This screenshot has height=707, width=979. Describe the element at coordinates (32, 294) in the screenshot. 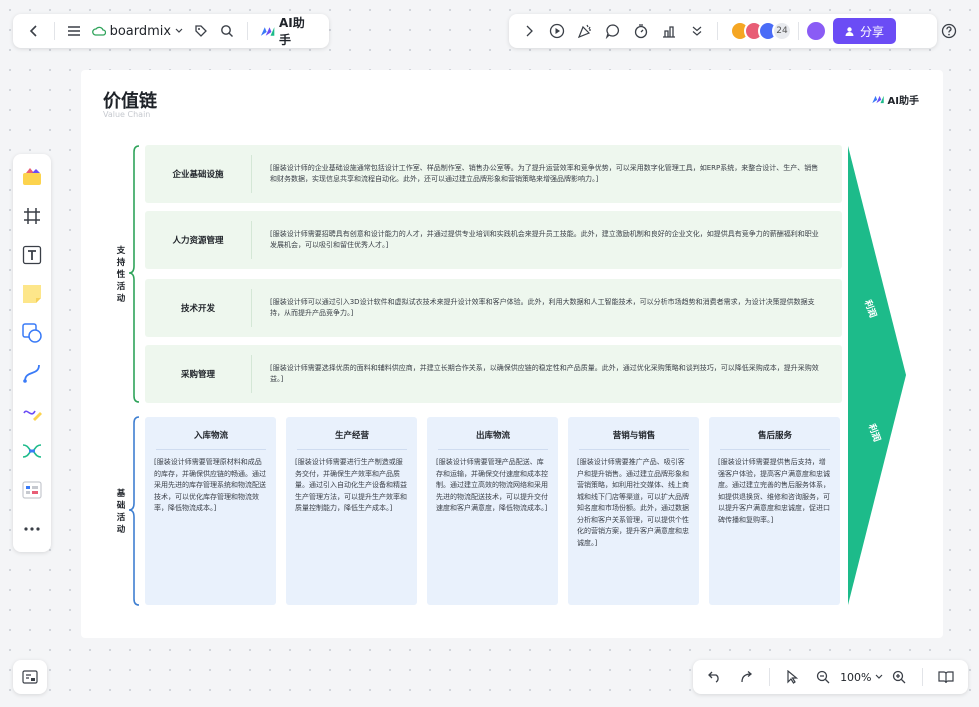

I see `sticky-note-tool-icon` at that location.